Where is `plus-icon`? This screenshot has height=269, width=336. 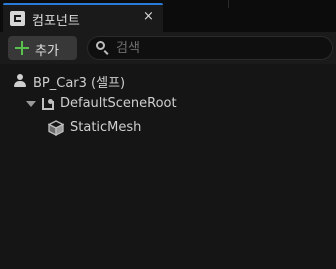 plus-icon is located at coordinates (22, 48).